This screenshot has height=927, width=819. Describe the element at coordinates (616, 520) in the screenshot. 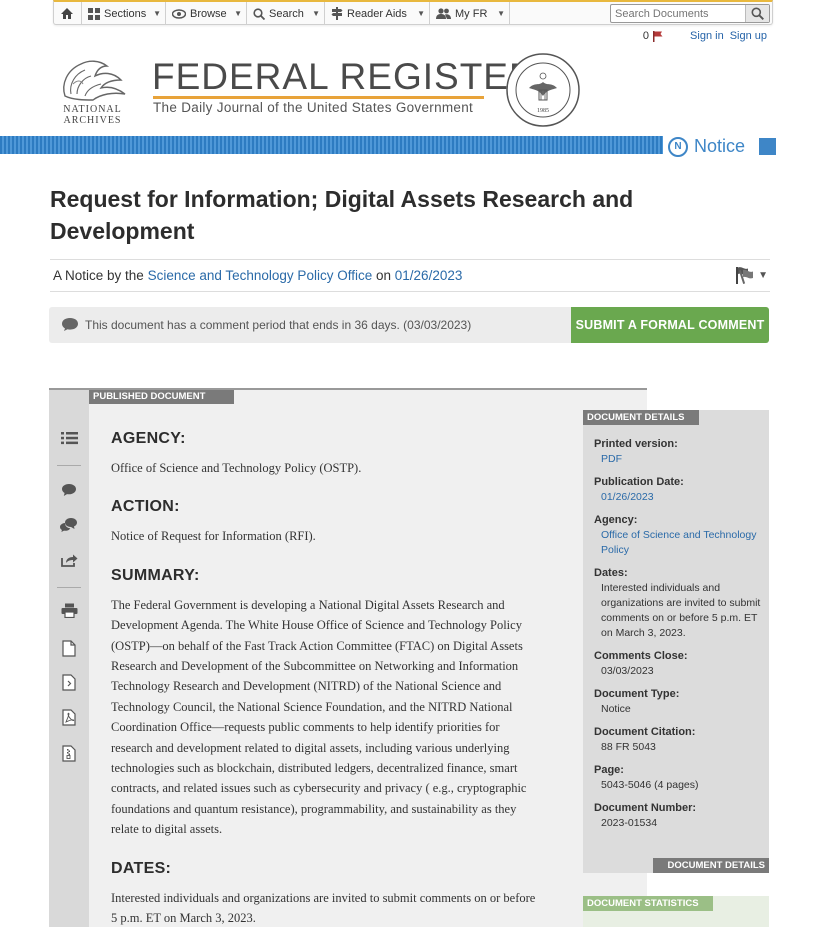

I see `agency-label: Agency:` at that location.